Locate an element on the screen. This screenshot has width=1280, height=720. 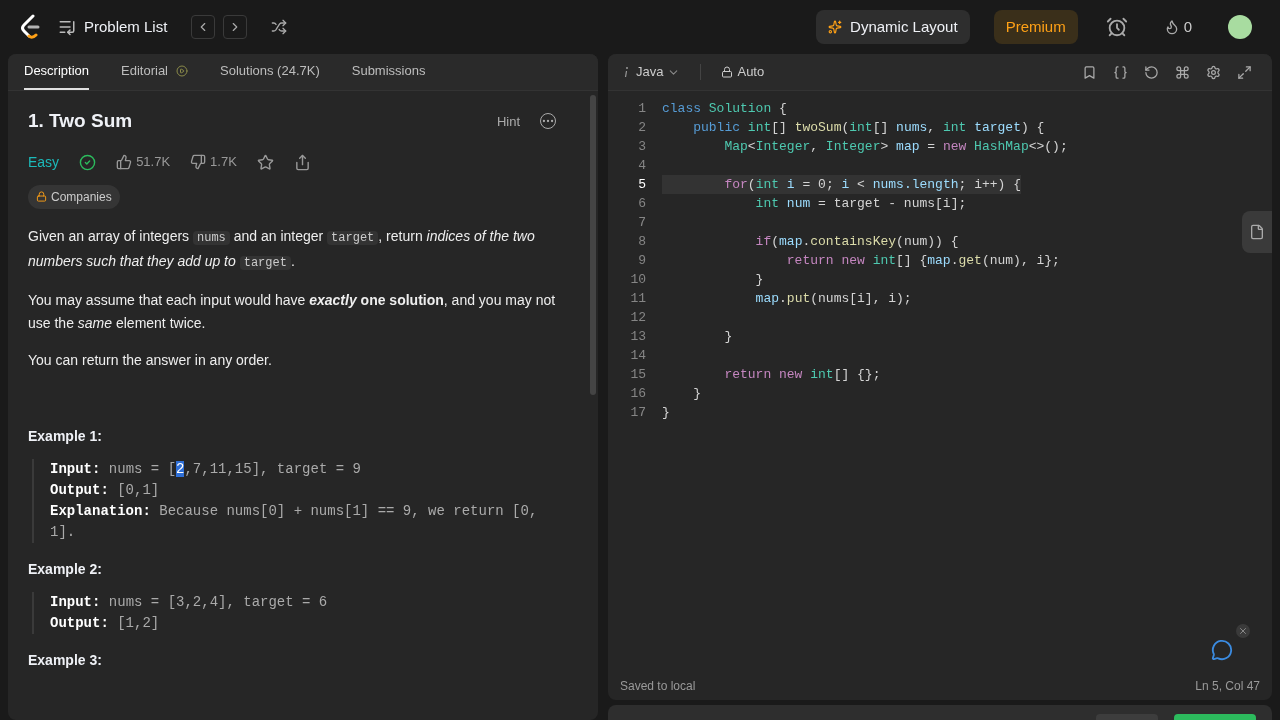
like-button: 51.7K is located at coordinates (143, 162).